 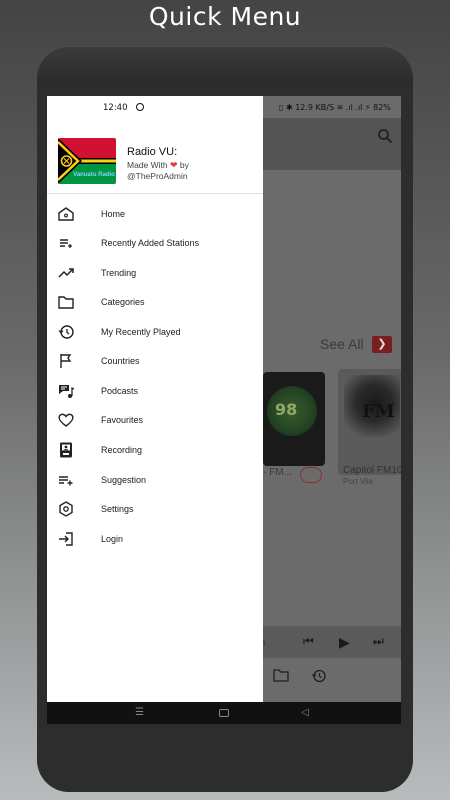 What do you see at coordinates (219, 107) in the screenshot?
I see `status-bar: 12:40 ▯ ✱ 12.9 KB/S ≋ .ıl .ıl ⚡ 82%` at bounding box center [219, 107].